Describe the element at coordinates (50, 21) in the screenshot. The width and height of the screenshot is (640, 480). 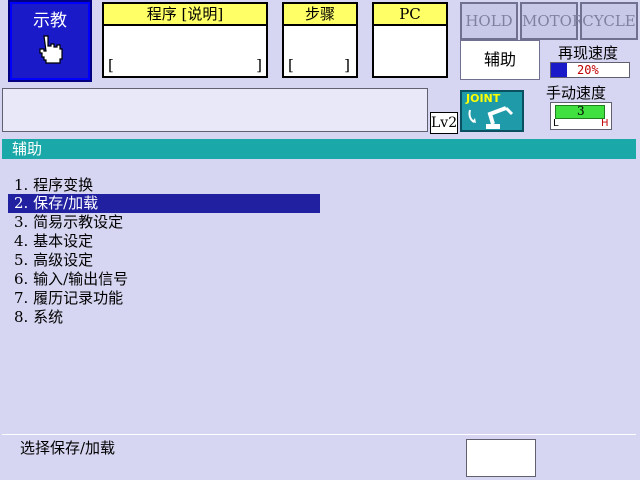
I see `mode-label: 示教` at that location.